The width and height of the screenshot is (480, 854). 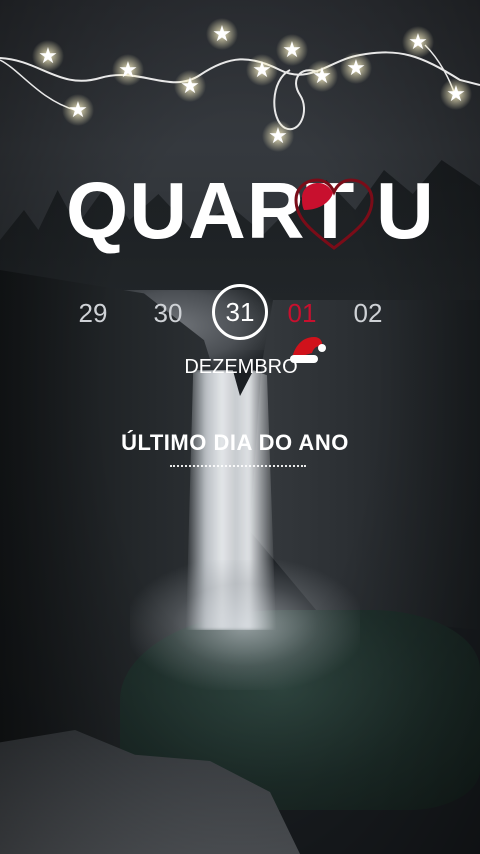 I want to click on brand-logo: QUART U, so click(x=240, y=213).